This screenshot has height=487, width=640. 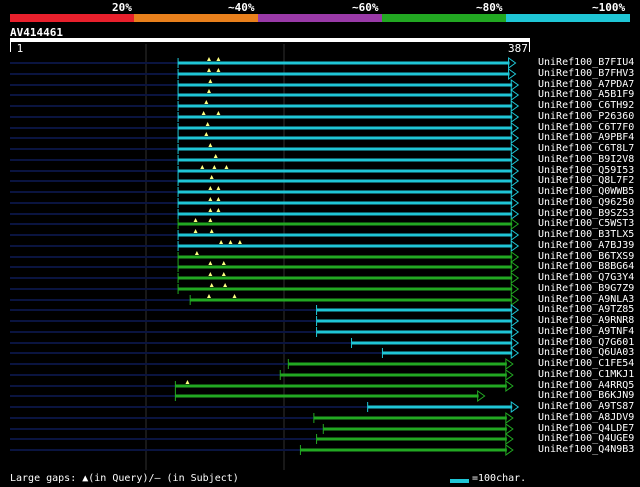 I want to click on hit-label: UniRef100_A7BJ39, so click(x=586, y=245).